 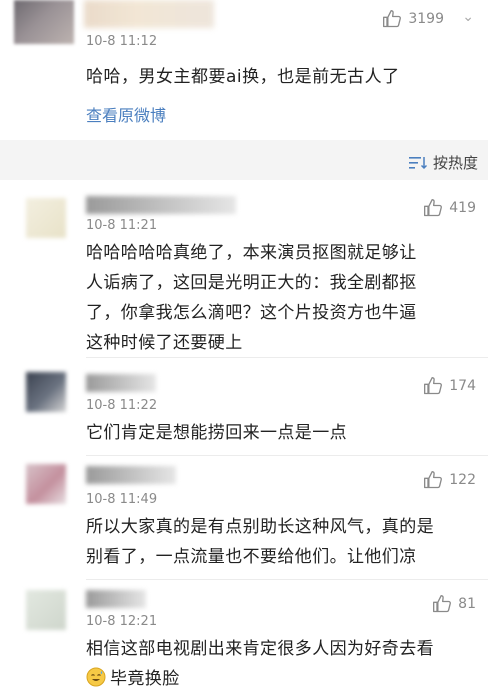 I want to click on like-button: 3199, so click(x=413, y=19).